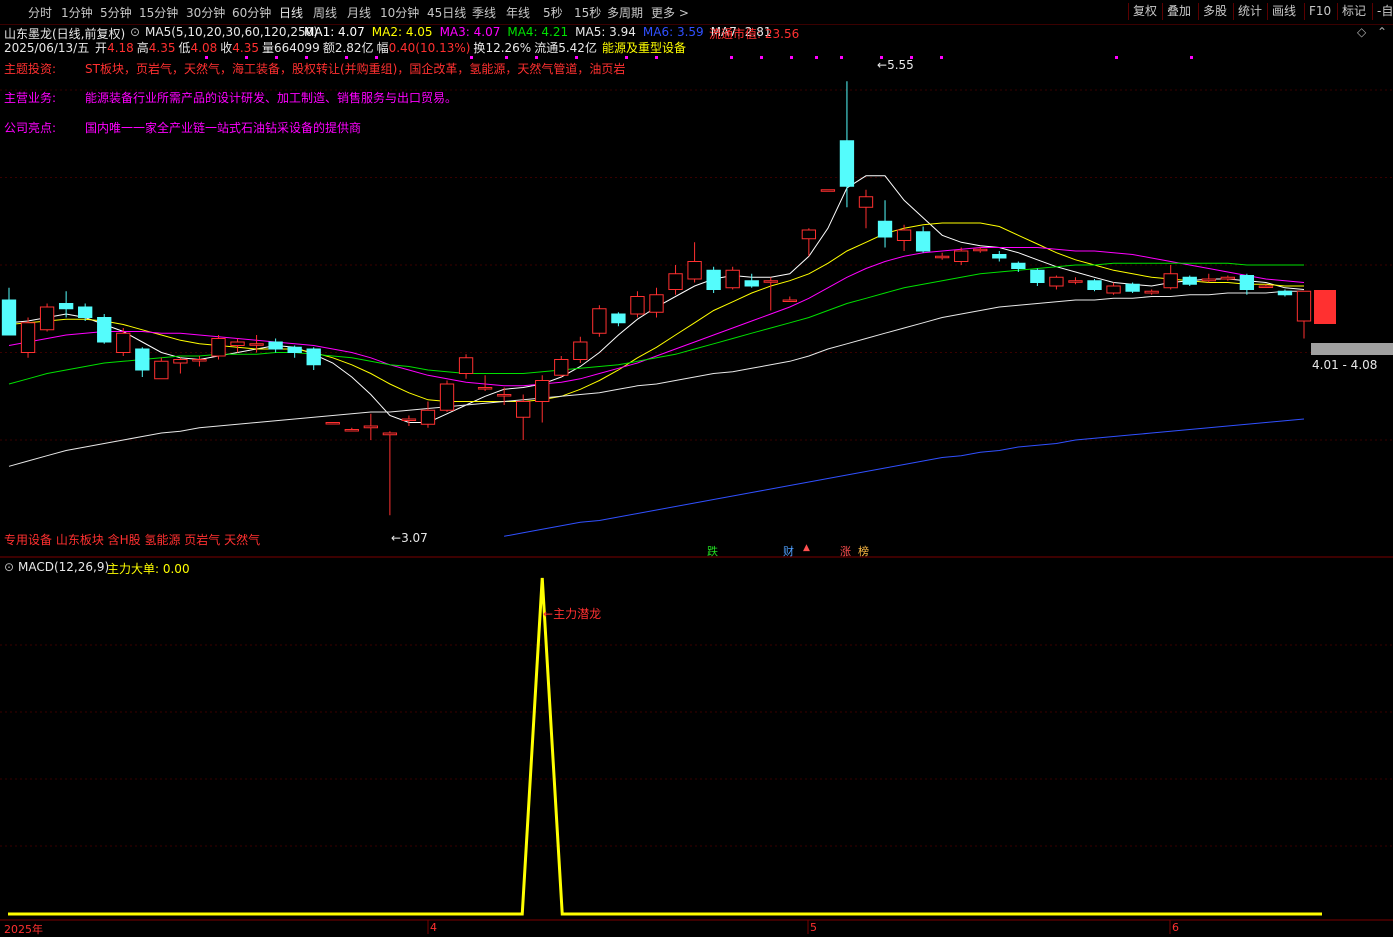 The image size is (1393, 937). Describe the element at coordinates (30, 98) in the screenshot. I see `business-label: 主营业务:` at that location.